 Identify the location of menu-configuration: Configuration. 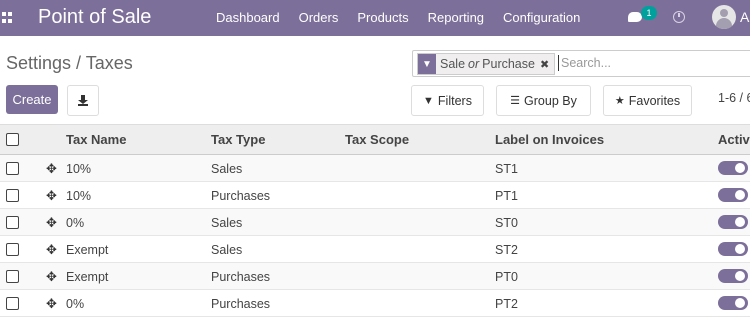
(541, 17).